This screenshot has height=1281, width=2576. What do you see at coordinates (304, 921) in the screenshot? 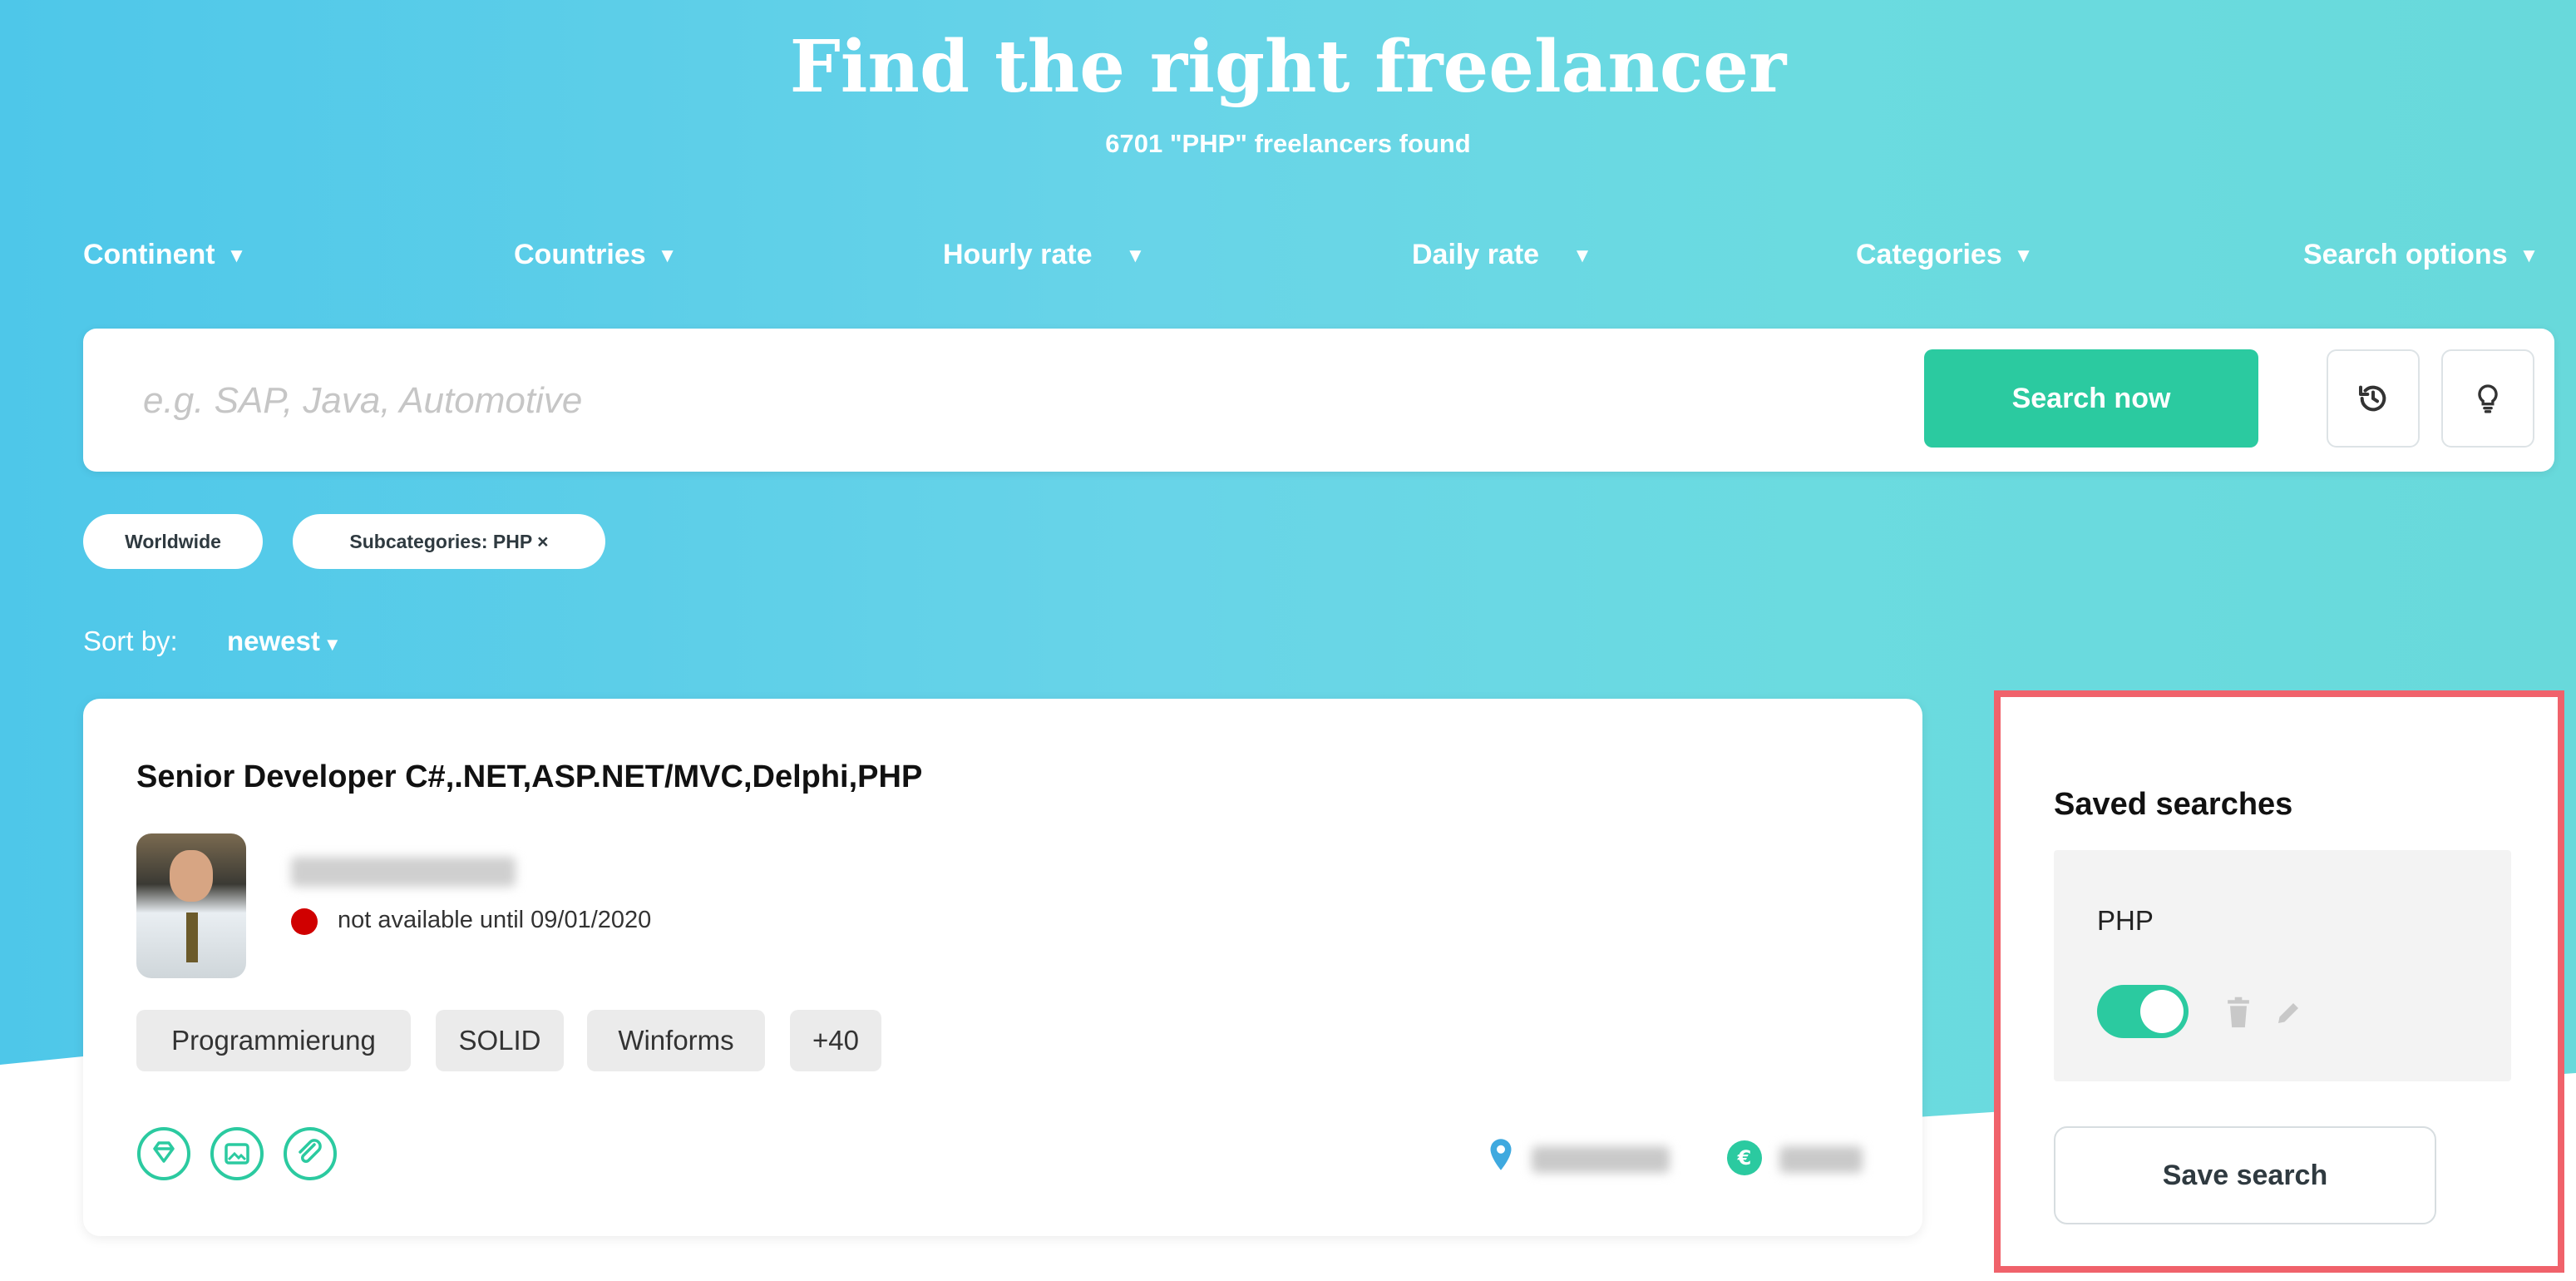
I see `availability-status-dot` at bounding box center [304, 921].